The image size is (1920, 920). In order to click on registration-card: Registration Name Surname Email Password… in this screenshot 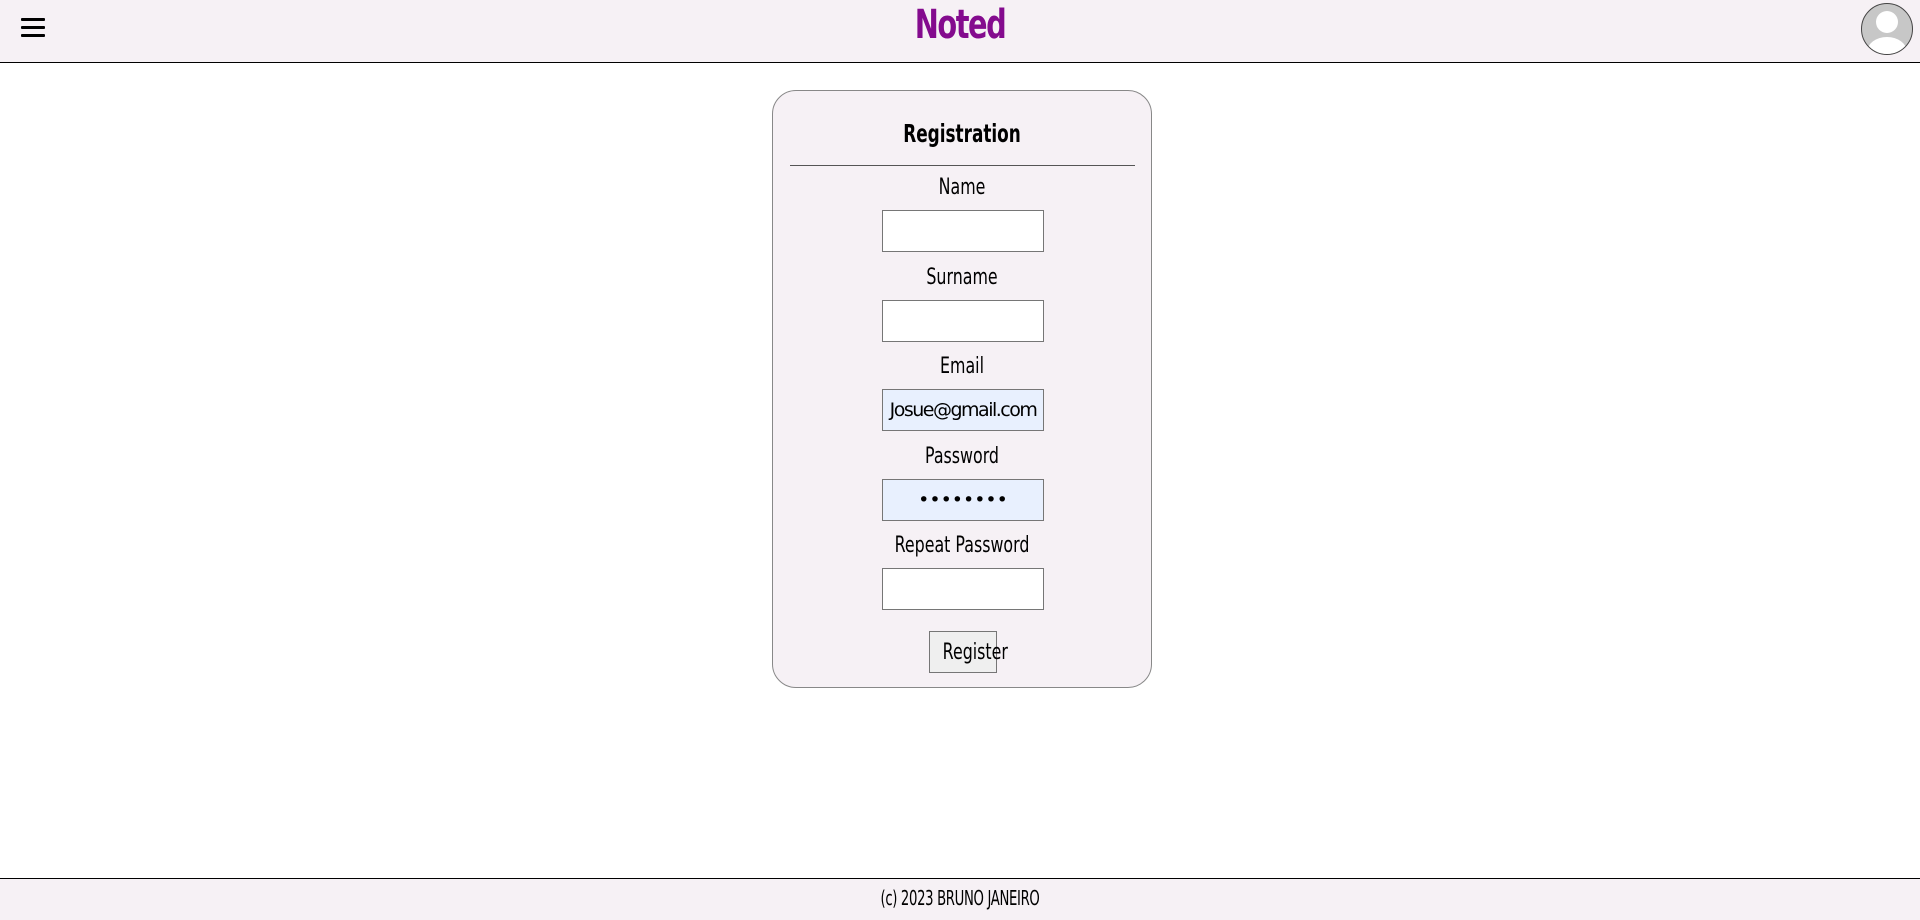, I will do `click(962, 389)`.